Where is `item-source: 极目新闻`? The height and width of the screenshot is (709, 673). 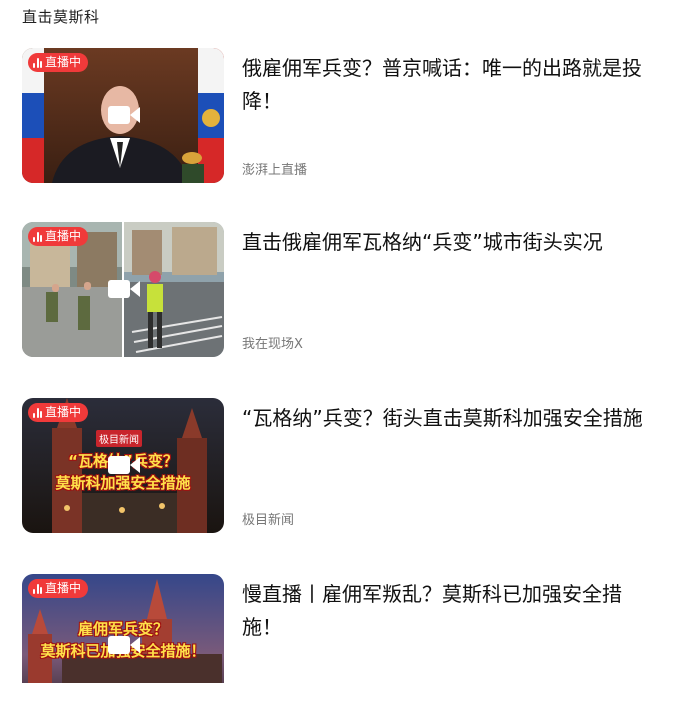
item-source: 极目新闻 is located at coordinates (268, 518).